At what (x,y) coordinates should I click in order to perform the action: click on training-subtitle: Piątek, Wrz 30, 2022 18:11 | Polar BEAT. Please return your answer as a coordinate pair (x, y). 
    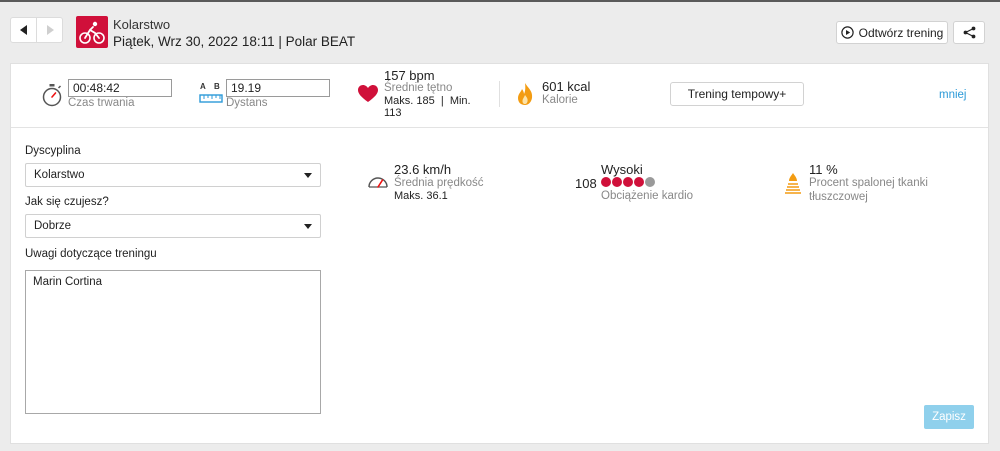
    Looking at the image, I should click on (234, 41).